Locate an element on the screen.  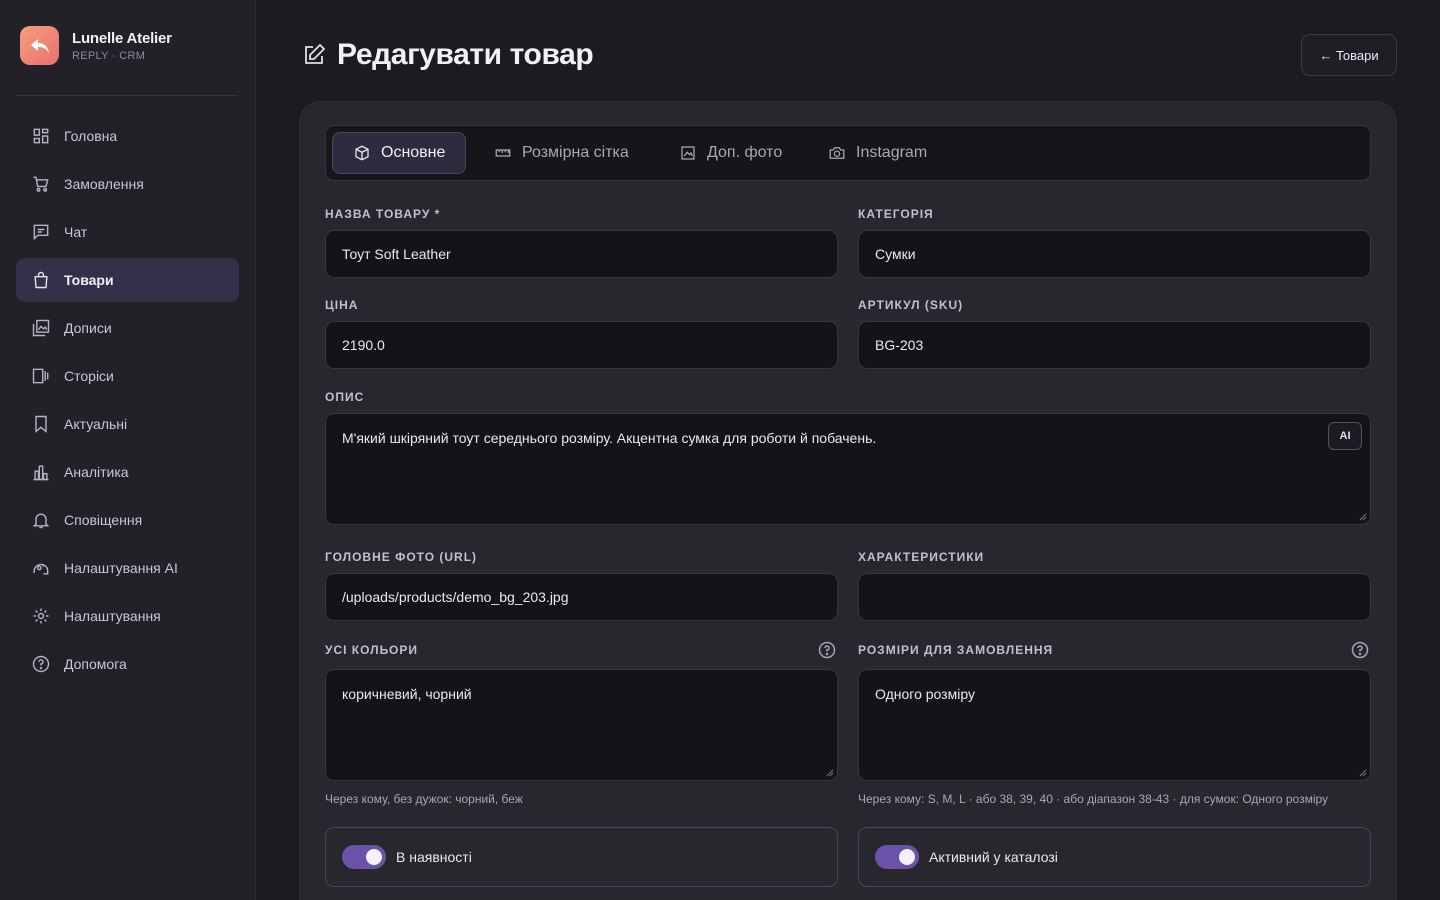
stories-icon is located at coordinates (41, 376).